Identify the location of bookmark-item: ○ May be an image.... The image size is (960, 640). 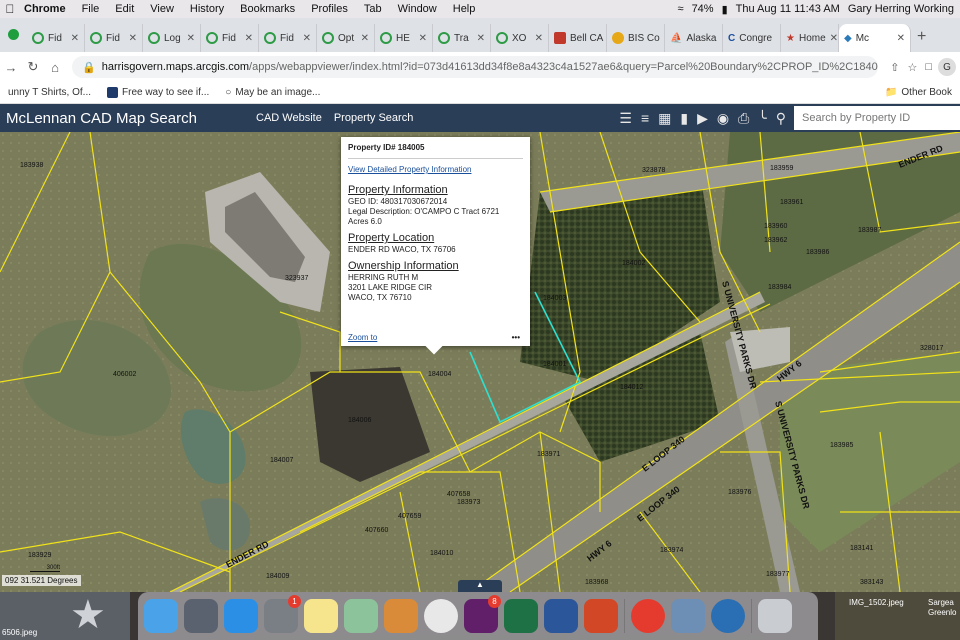
(272, 92).